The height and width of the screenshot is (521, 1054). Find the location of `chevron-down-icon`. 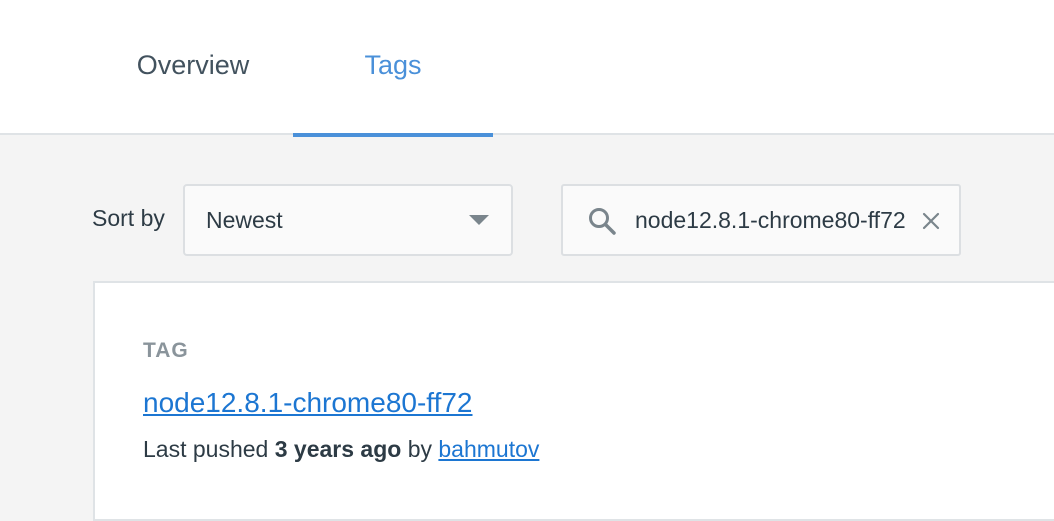

chevron-down-icon is located at coordinates (479, 220).